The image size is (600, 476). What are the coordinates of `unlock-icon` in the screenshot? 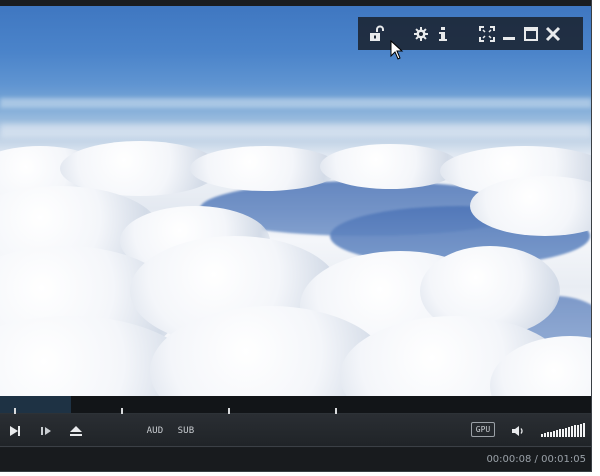 It's located at (377, 34).